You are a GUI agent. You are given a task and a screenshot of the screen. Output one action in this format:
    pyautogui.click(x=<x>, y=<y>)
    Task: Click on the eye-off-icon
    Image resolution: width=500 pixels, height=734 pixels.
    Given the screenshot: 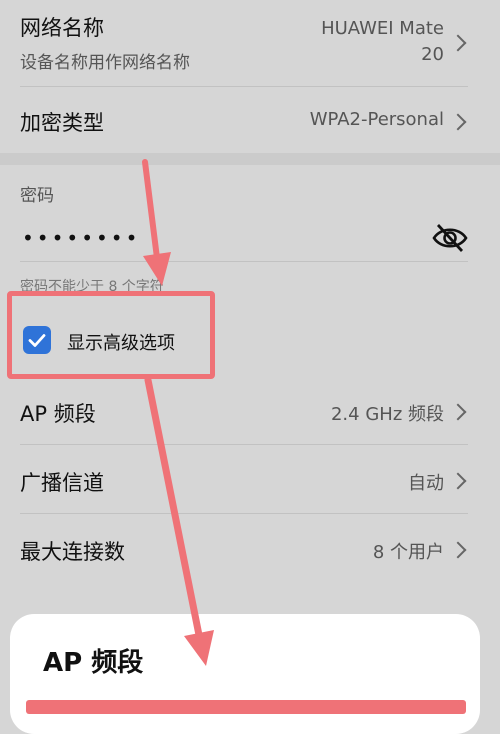 What is the action you would take?
    pyautogui.click(x=450, y=240)
    